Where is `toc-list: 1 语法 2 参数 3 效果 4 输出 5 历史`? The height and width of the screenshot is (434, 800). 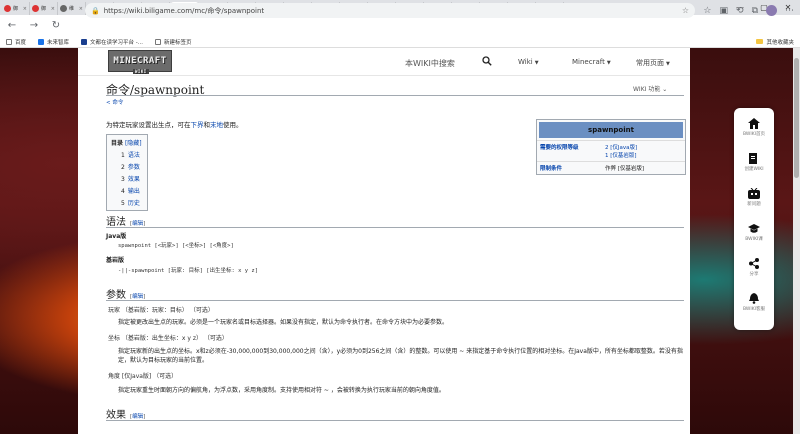
toc-list: 1 语法 2 参数 3 效果 4 输出 5 历史 is located at coordinates (127, 178).